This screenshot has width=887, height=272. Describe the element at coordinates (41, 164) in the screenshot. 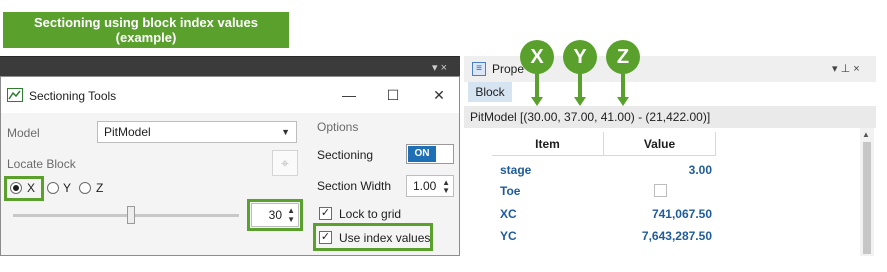

I see `locate-block-label: Locate Block` at that location.